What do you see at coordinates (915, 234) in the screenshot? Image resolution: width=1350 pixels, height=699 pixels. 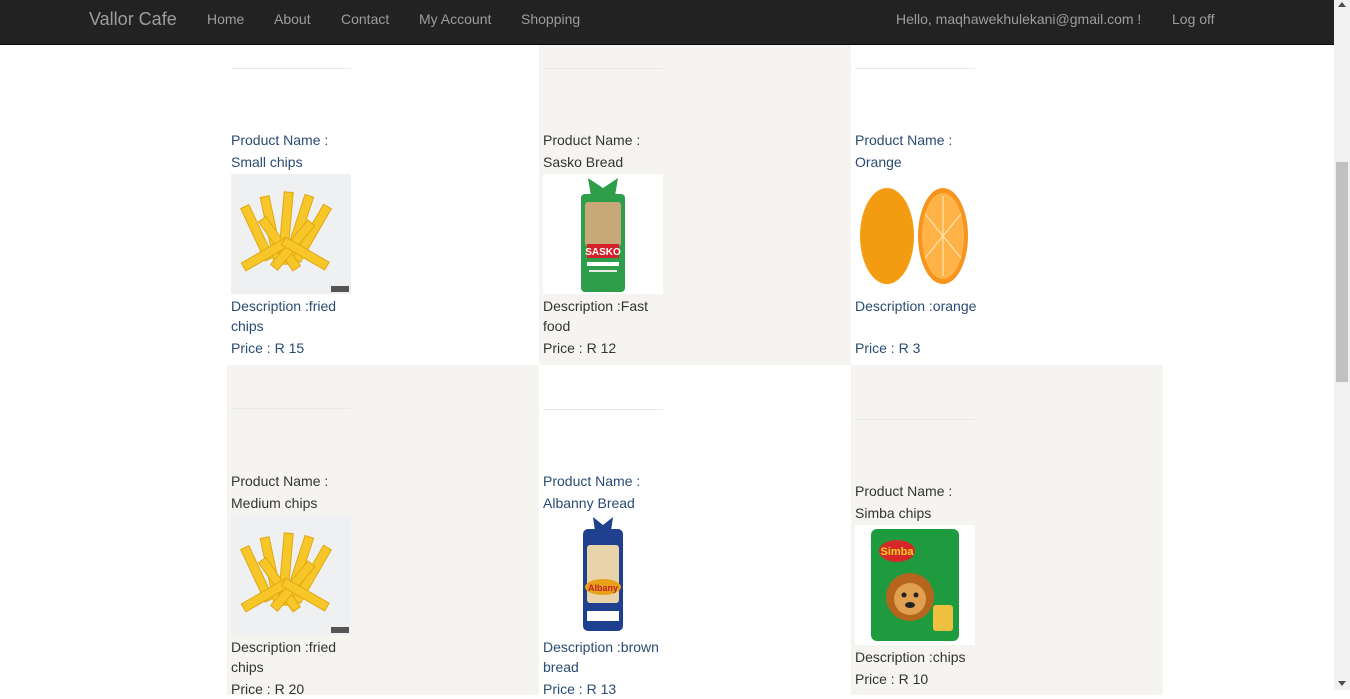 I see `orange-image` at bounding box center [915, 234].